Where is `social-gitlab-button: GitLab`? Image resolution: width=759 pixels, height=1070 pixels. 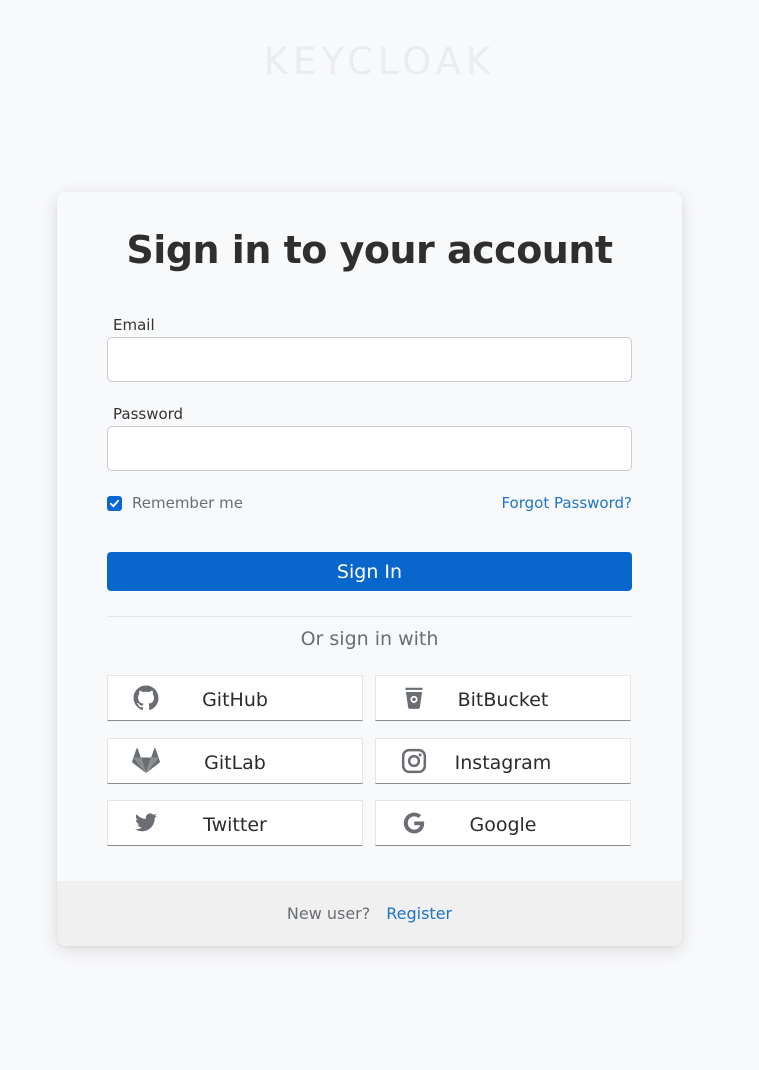
social-gitlab-button: GitLab is located at coordinates (235, 761).